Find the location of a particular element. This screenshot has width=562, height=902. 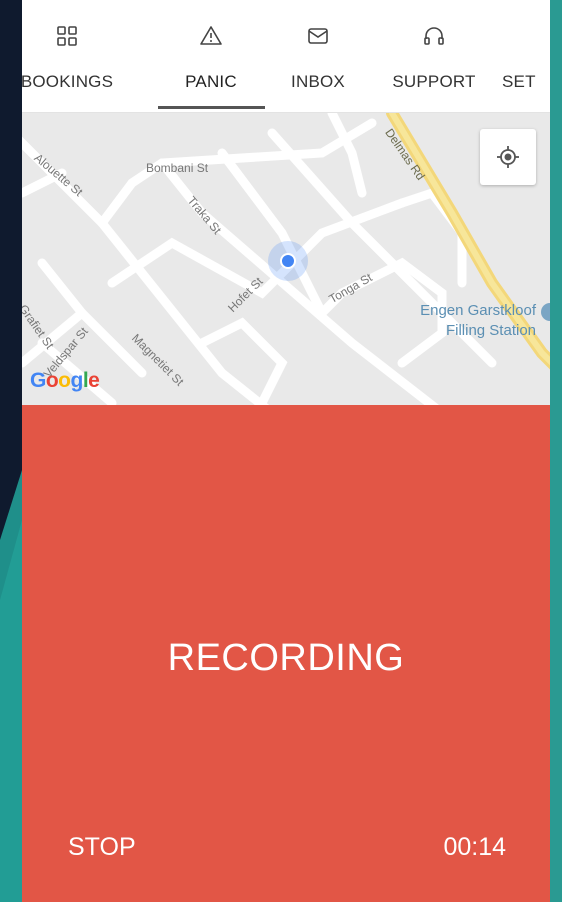

user-location-marker is located at coordinates (288, 261).